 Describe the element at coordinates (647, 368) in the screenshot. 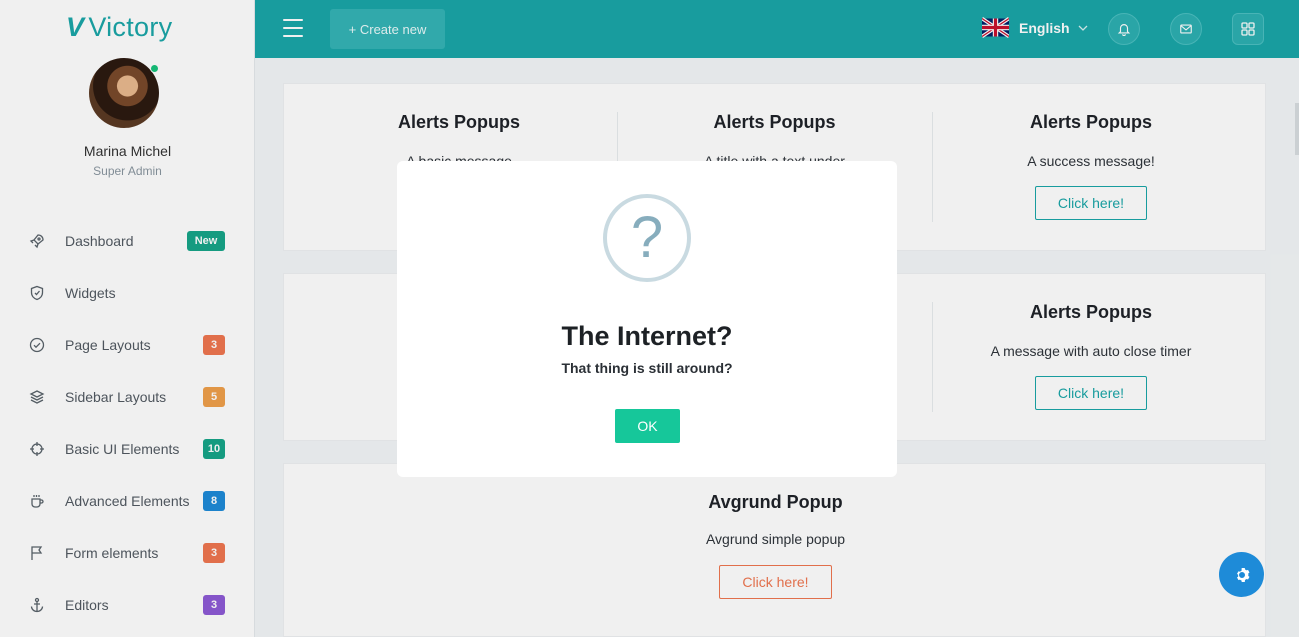

I see `dialog-text: That thing is still around?` at that location.